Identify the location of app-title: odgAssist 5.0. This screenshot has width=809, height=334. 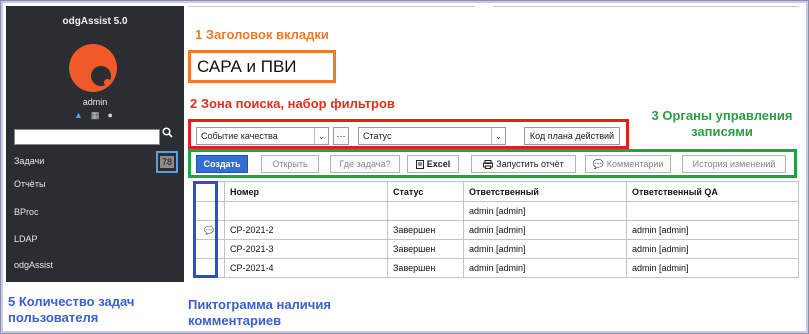
(95, 21).